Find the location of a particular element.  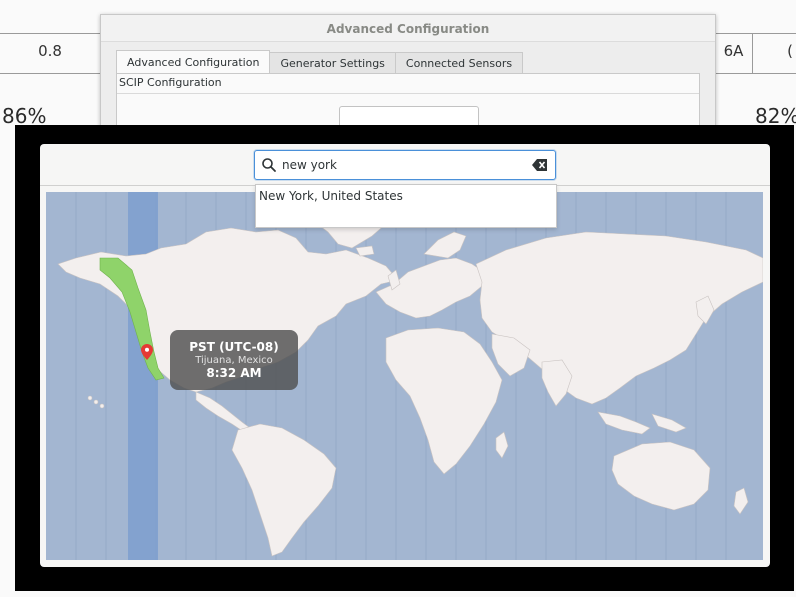

timezone-label: PST (UTC-08) is located at coordinates (234, 347).